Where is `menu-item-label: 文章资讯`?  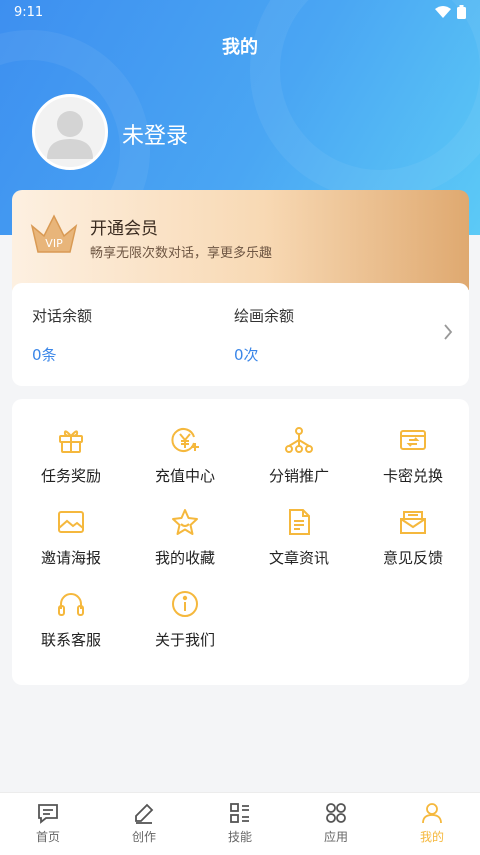
menu-item-label: 文章资讯 is located at coordinates (298, 558).